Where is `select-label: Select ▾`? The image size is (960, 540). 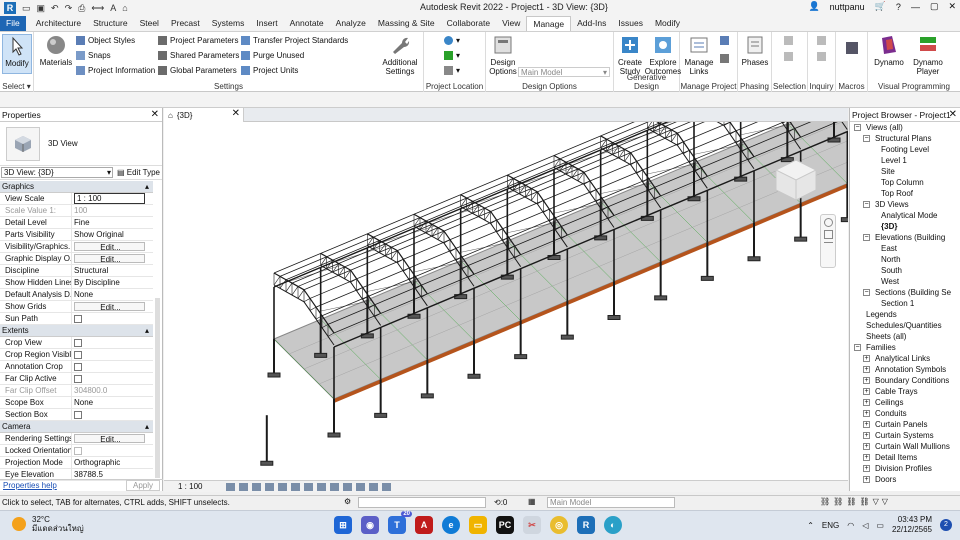 select-label: Select ▾ is located at coordinates (16, 86).